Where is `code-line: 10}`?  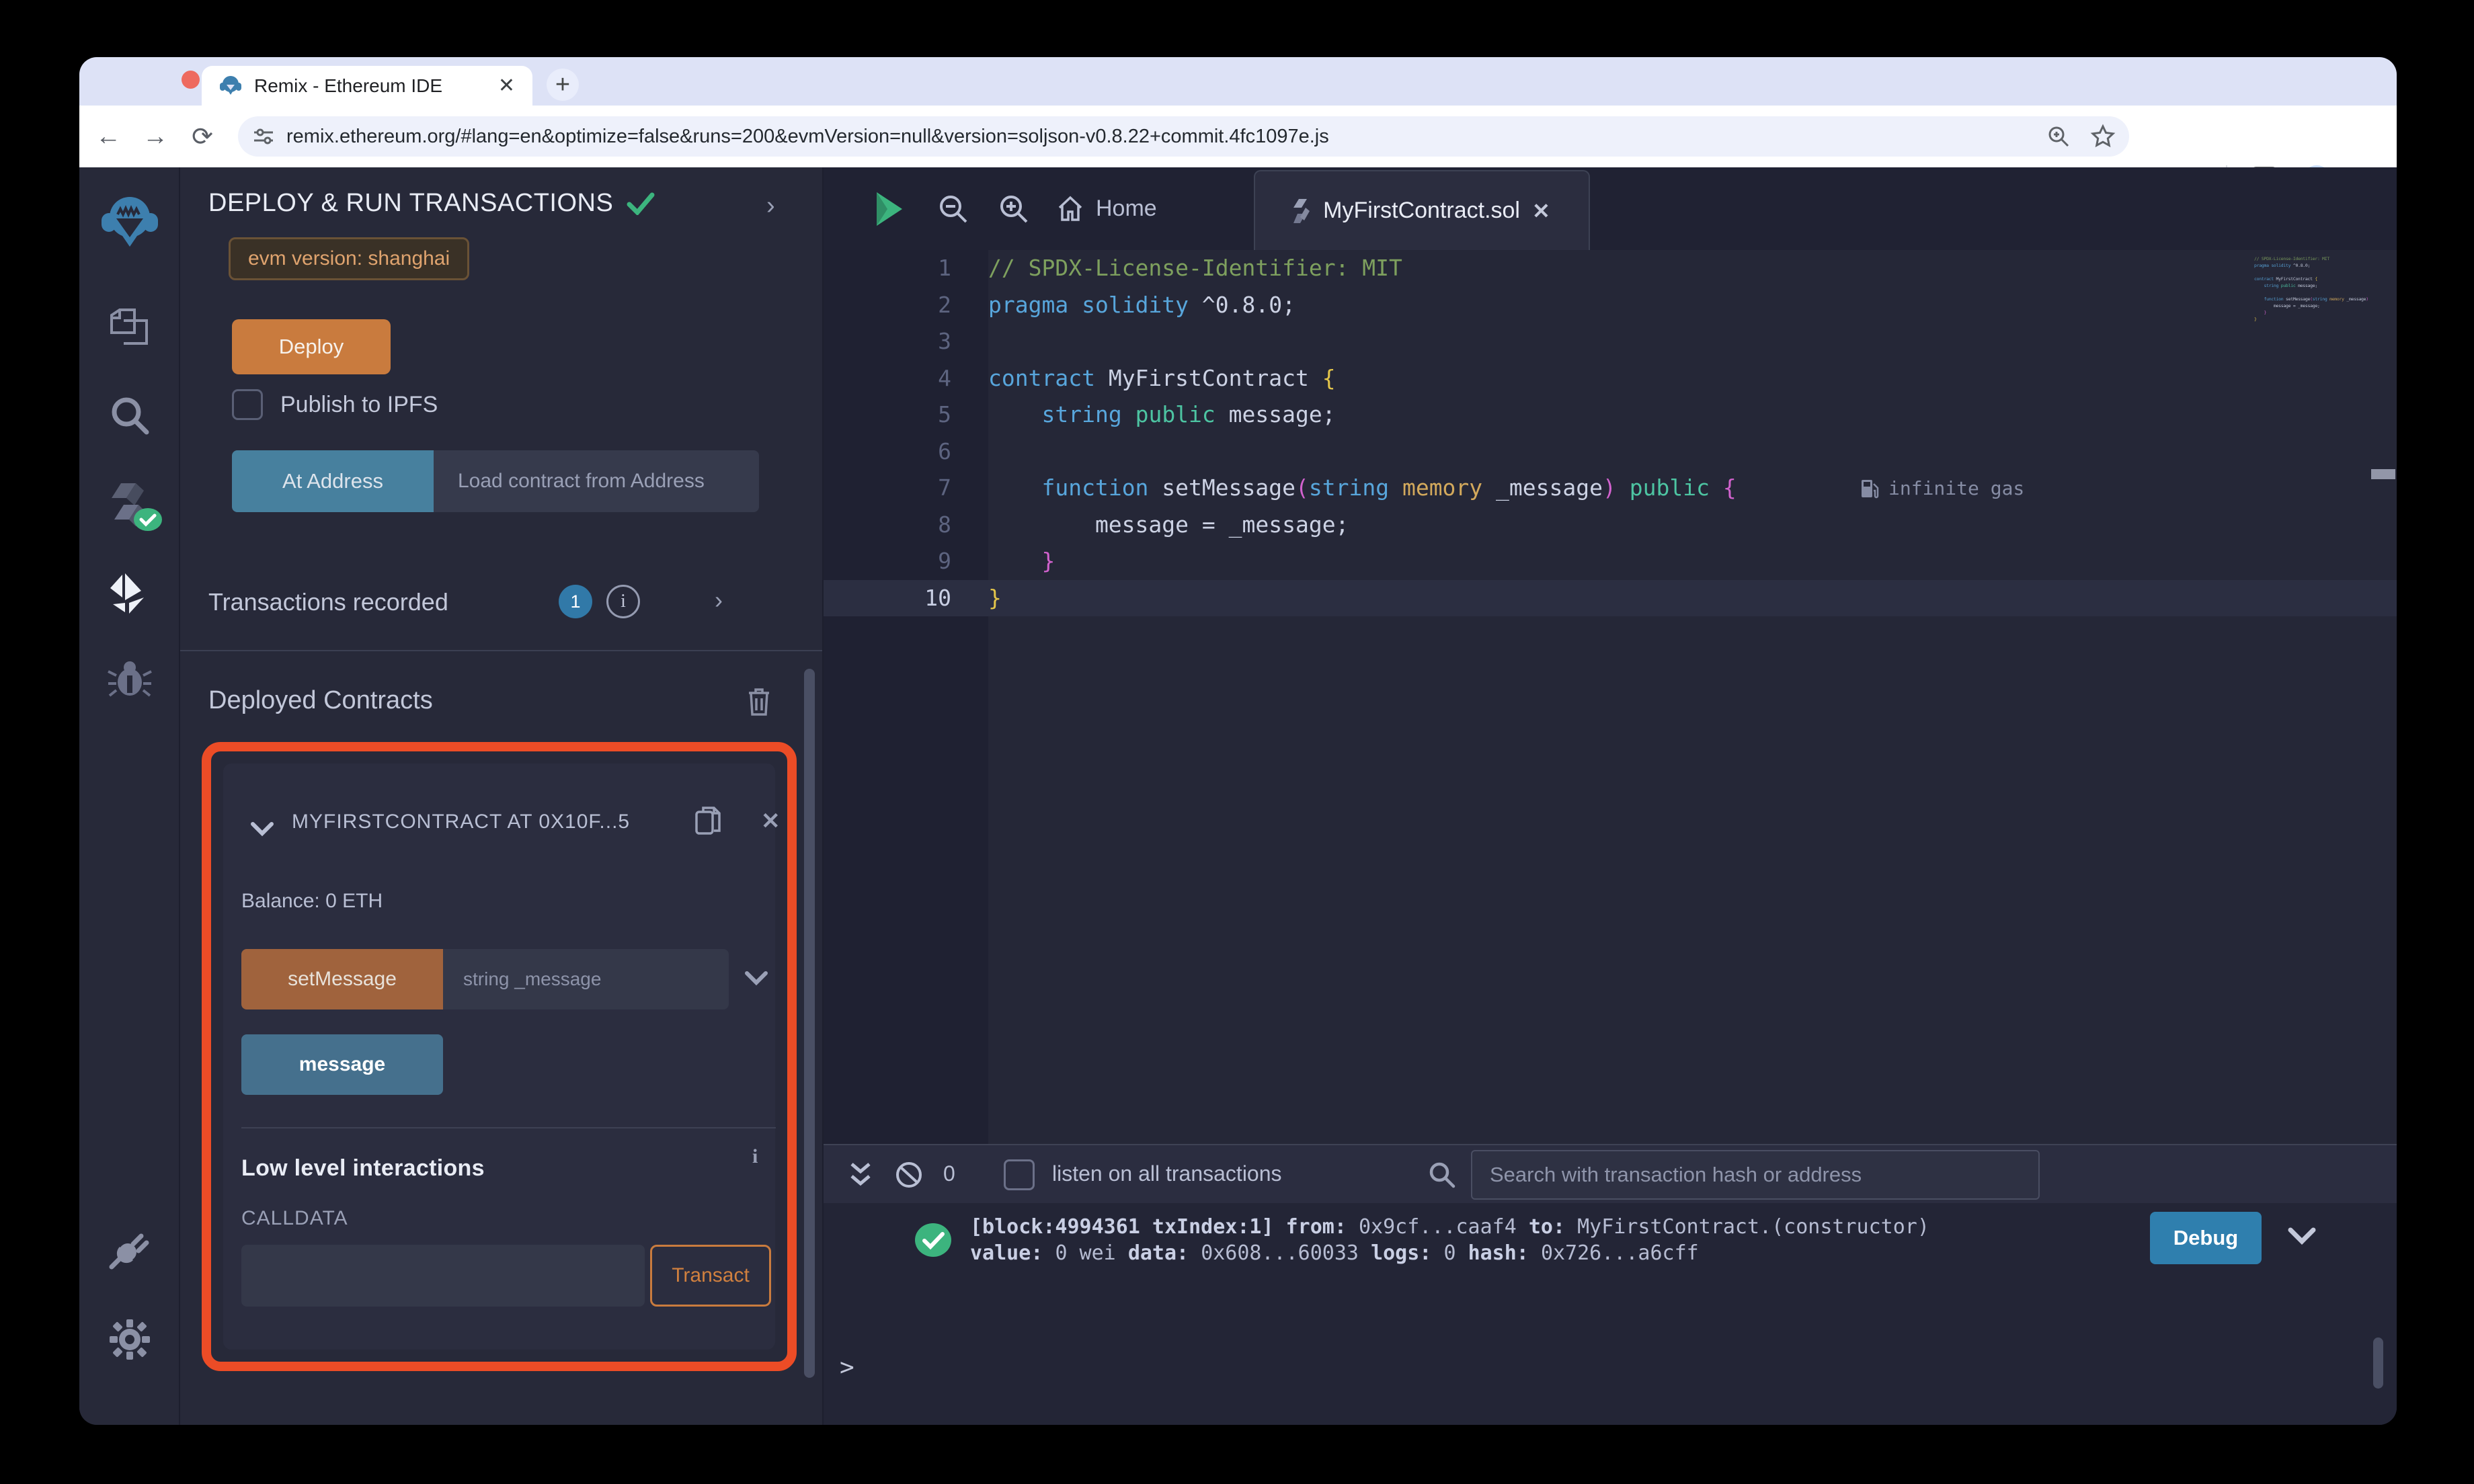
code-line: 10} is located at coordinates (1610, 597).